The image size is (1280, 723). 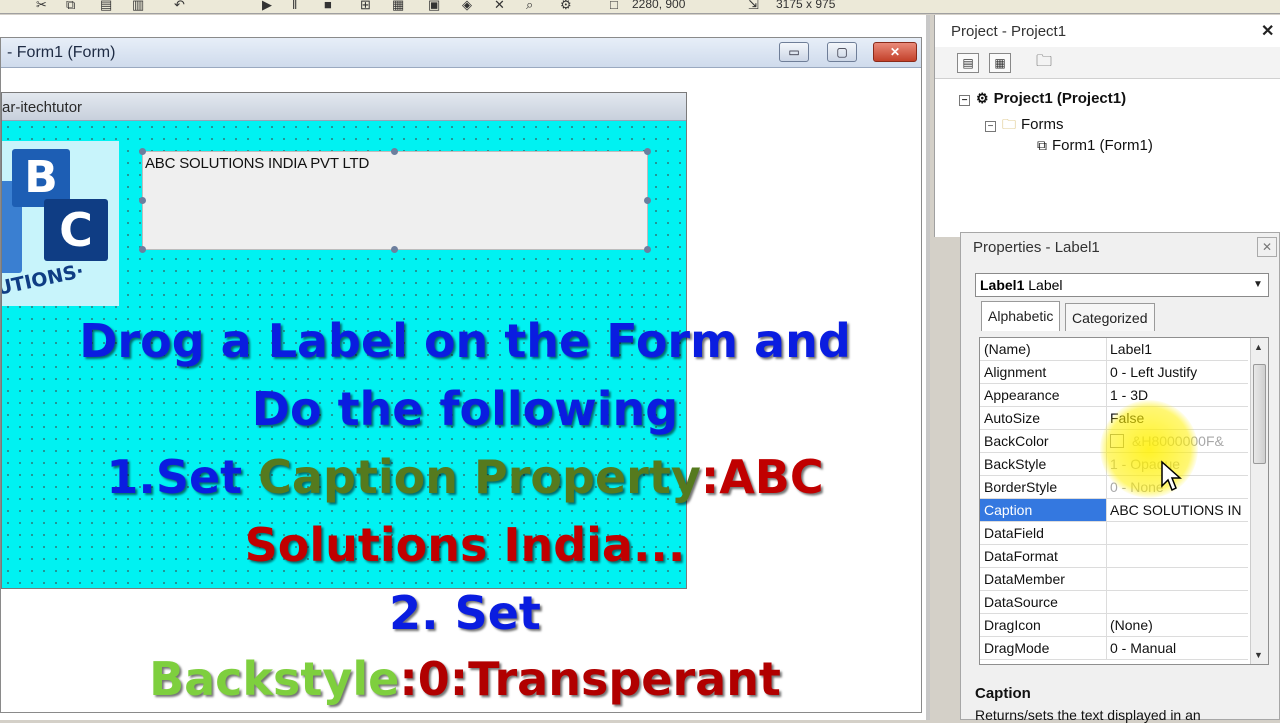 I want to click on property-row: Alignment 0 - Left Justify, so click(x=1114, y=372).